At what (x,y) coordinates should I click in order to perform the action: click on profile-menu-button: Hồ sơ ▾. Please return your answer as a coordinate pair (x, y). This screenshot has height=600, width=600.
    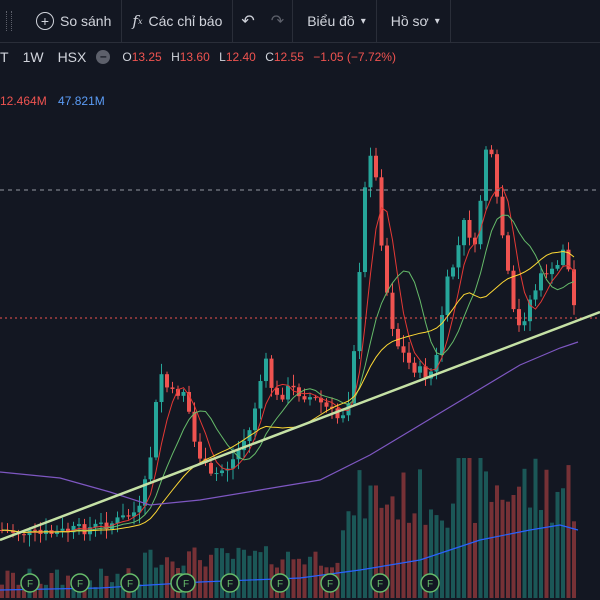
    Looking at the image, I should click on (413, 21).